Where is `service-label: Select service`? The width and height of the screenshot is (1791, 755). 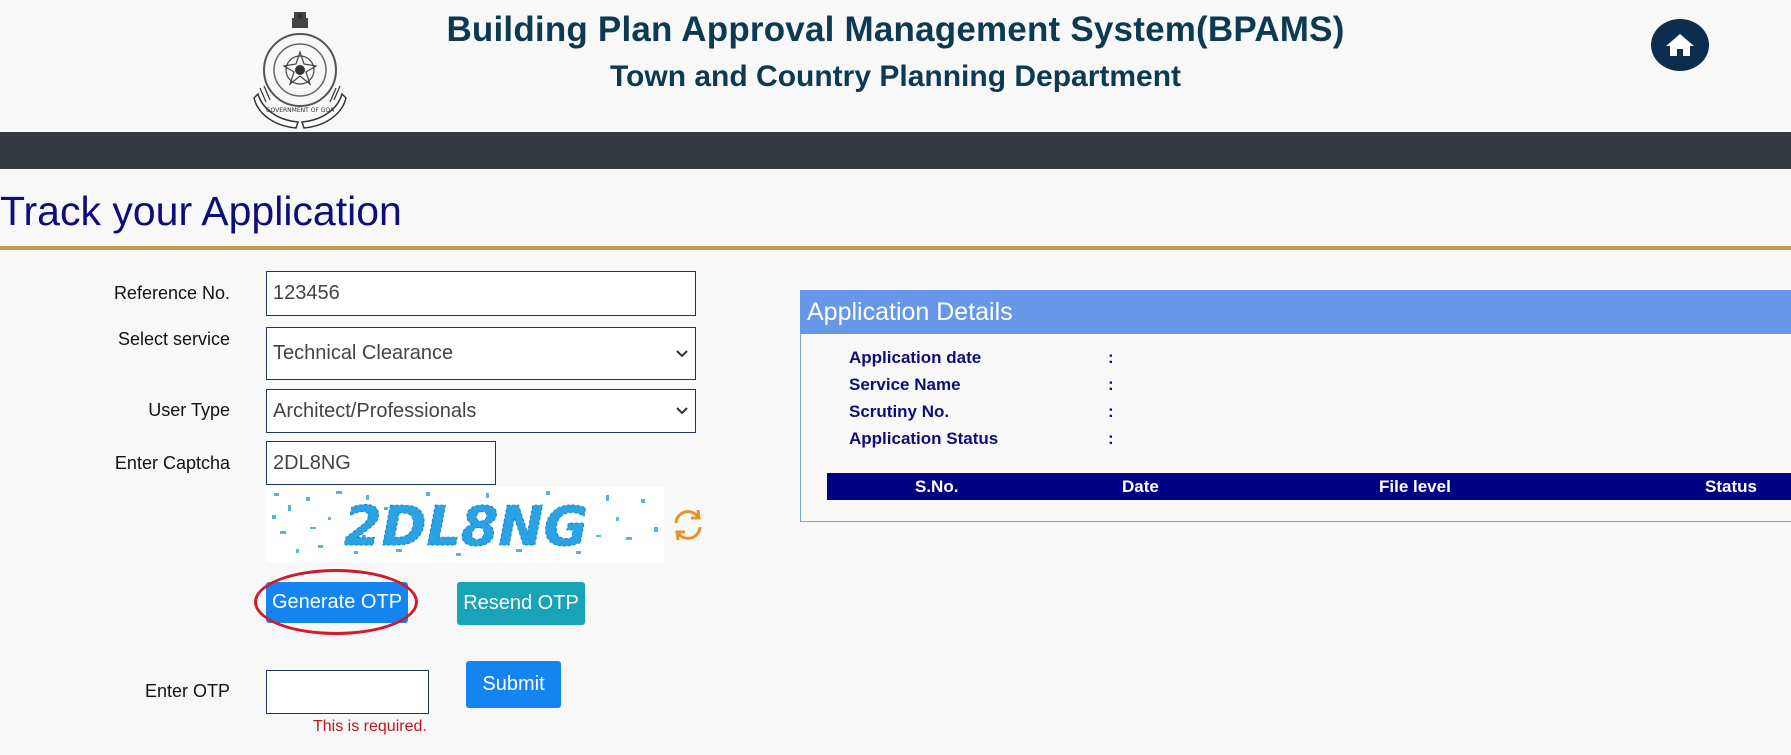 service-label: Select service is located at coordinates (173, 339).